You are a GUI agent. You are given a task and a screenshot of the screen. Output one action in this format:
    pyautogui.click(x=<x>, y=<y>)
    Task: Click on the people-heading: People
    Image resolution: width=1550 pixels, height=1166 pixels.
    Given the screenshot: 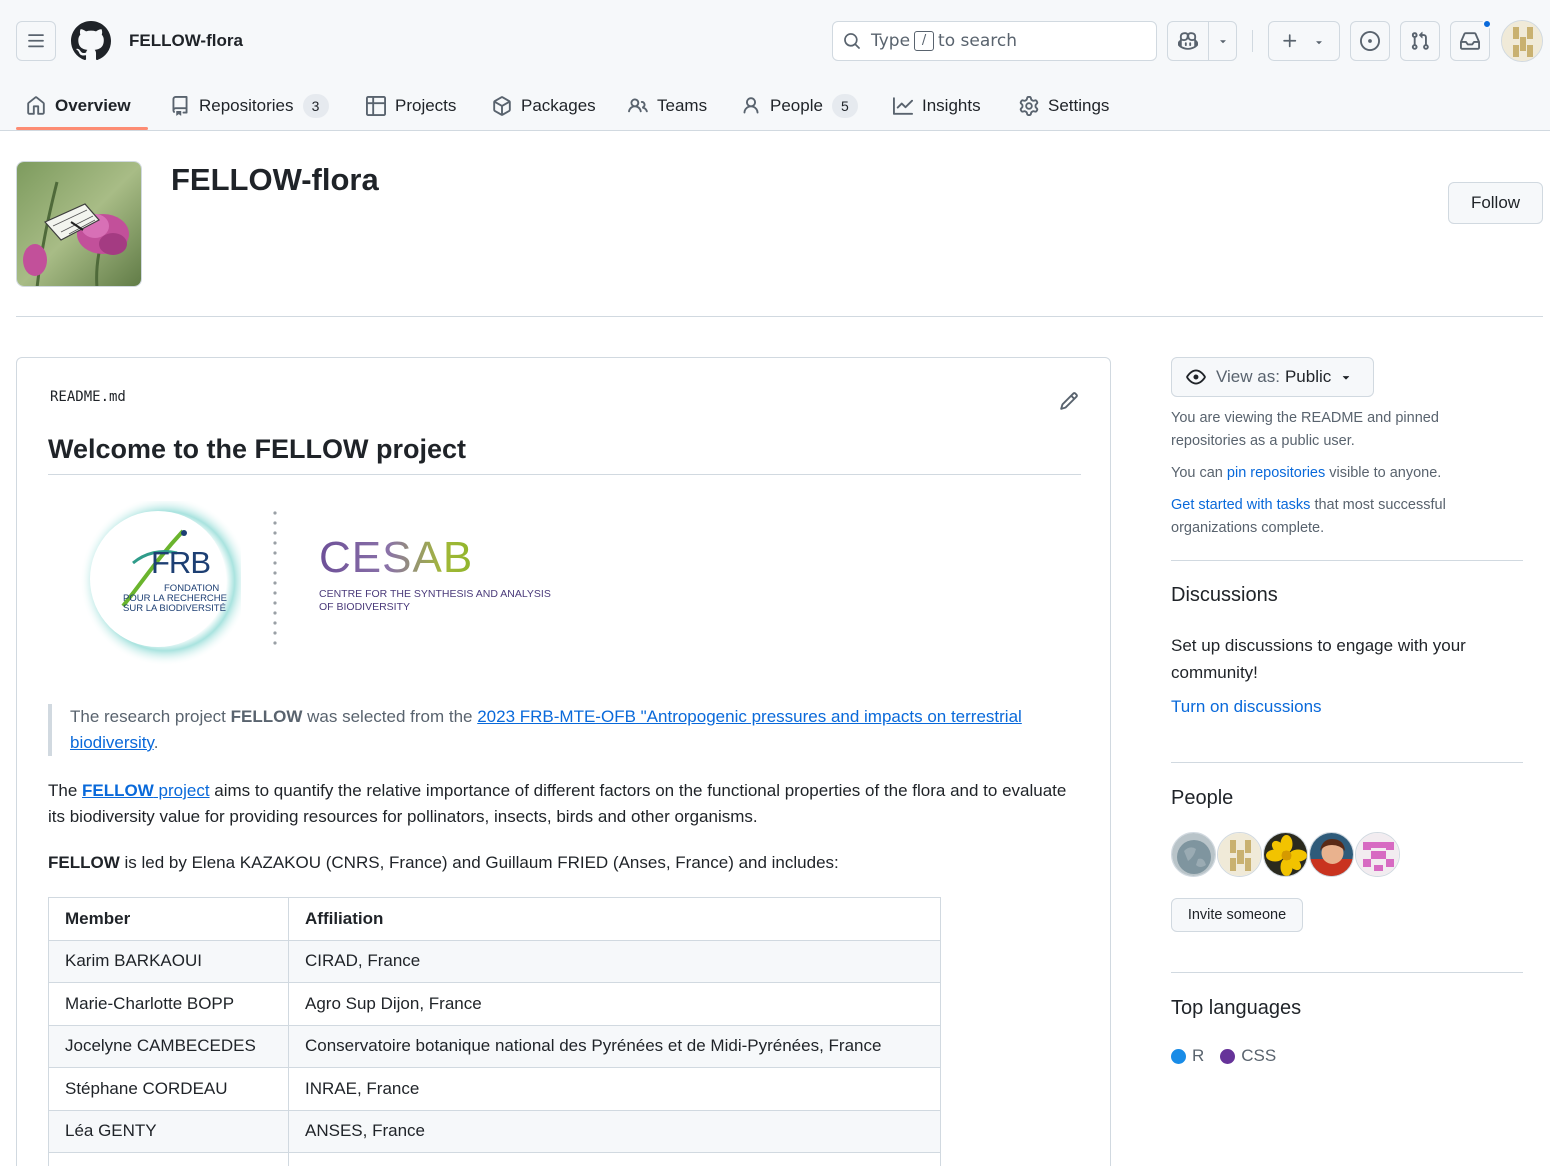 What is the action you would take?
    pyautogui.click(x=1202, y=798)
    